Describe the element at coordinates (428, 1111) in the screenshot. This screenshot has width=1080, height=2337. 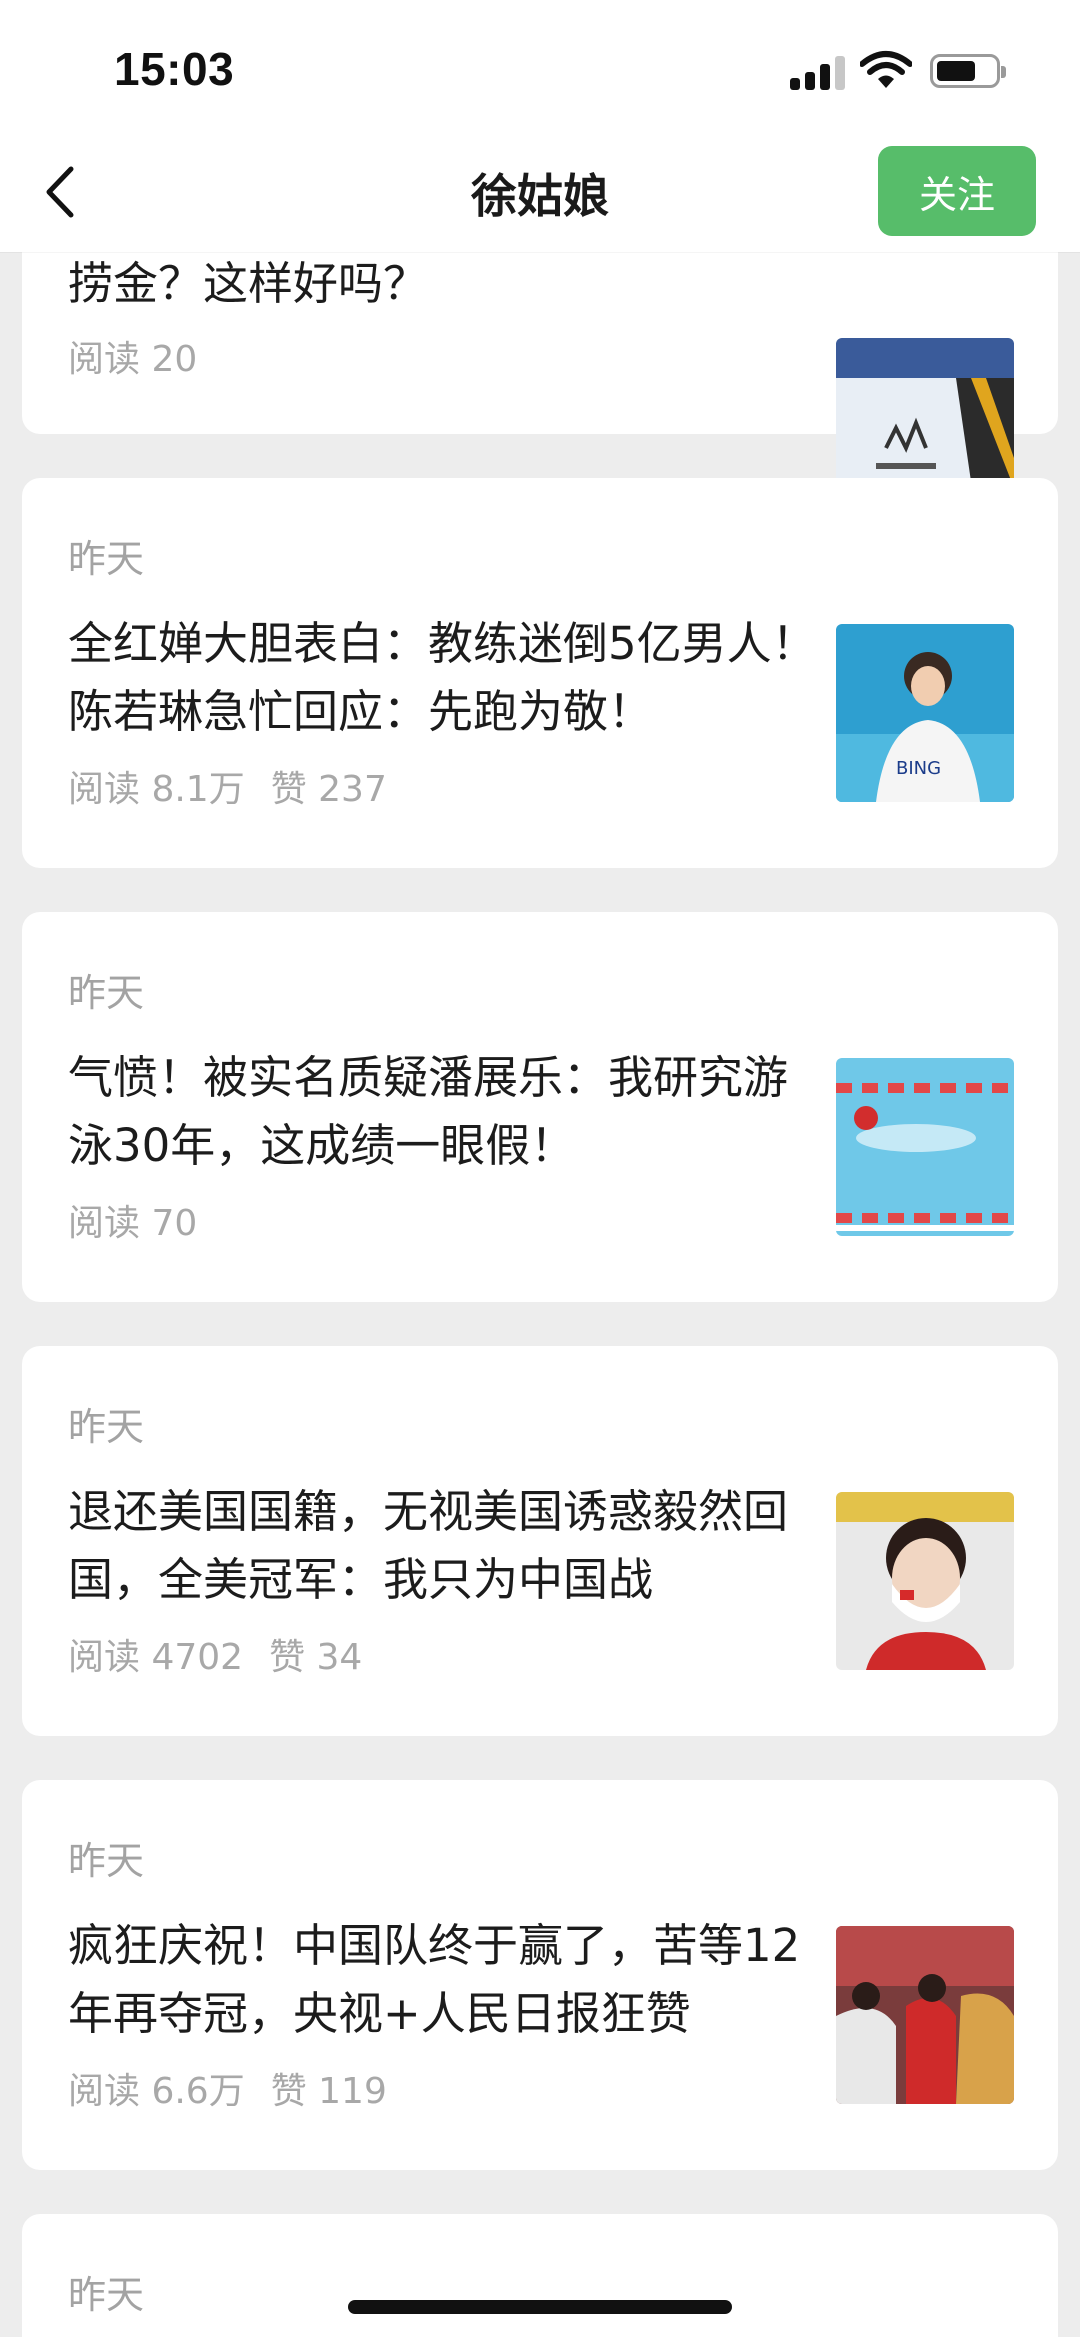
I see `article-title: 气愤！被实名质疑潘展乐：我研究游泳30年，这成绩一眼假！` at that location.